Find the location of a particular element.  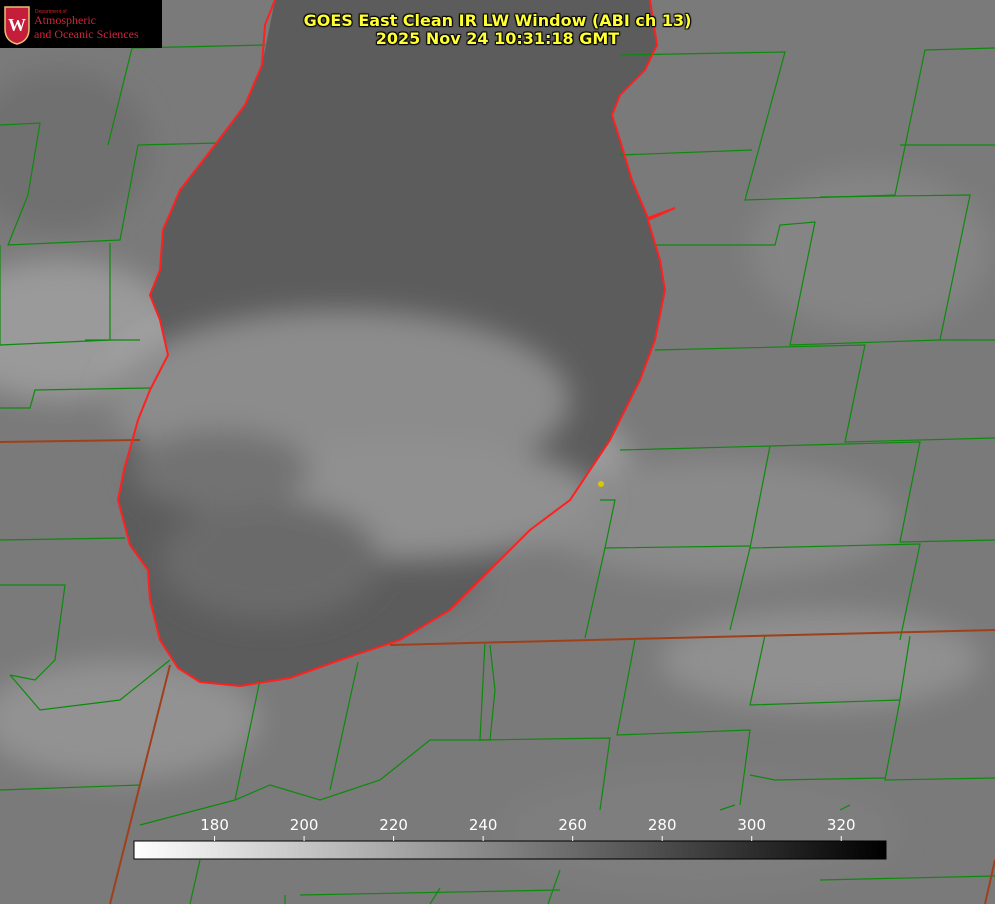

colorbar-tick-label: 260 is located at coordinates (572, 825).